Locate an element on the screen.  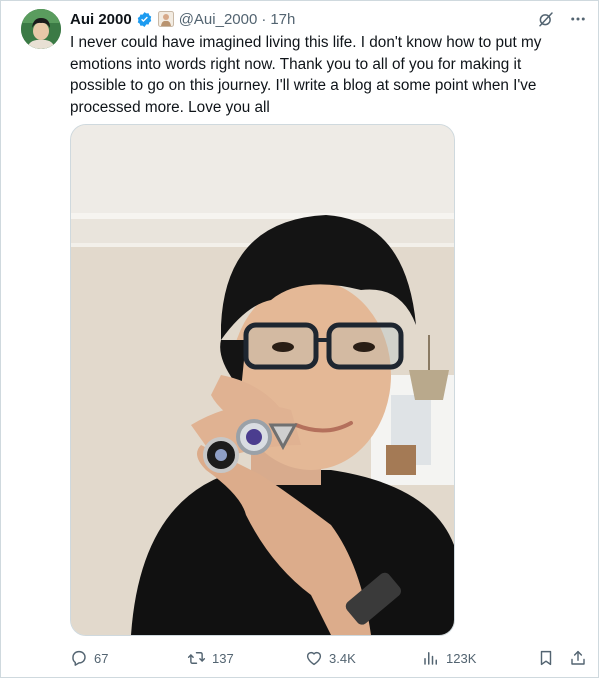
views-chart-icon is located at coordinates (430, 658).